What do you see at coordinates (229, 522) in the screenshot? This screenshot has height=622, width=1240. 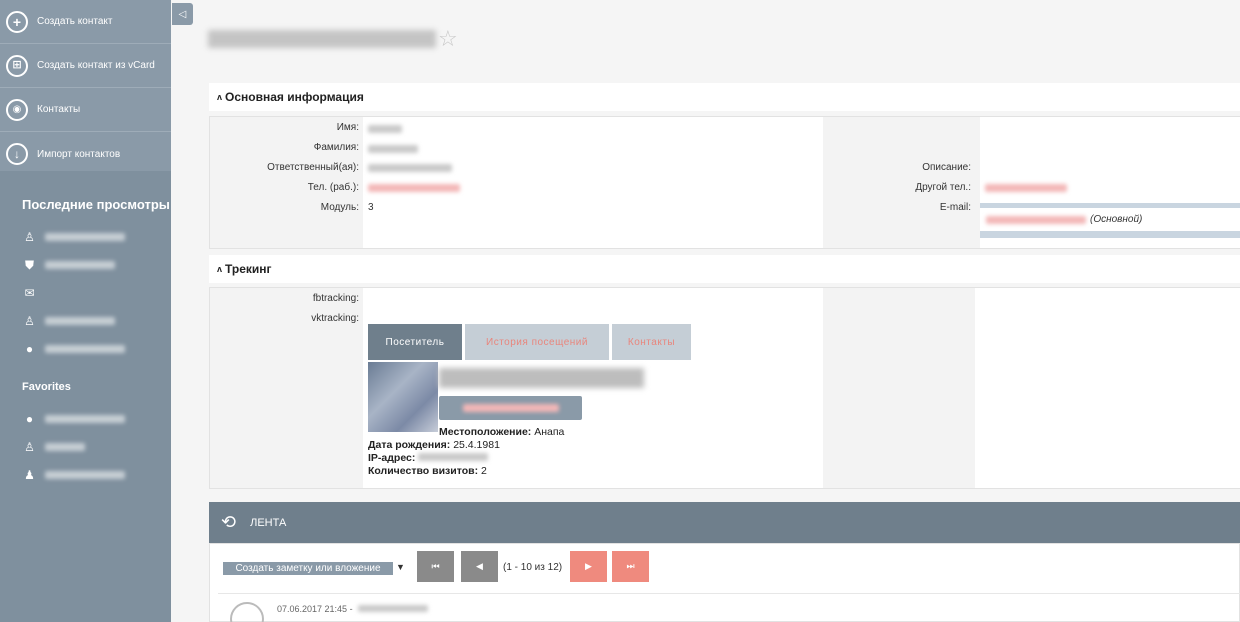 I see `history-icon: ⟲` at bounding box center [229, 522].